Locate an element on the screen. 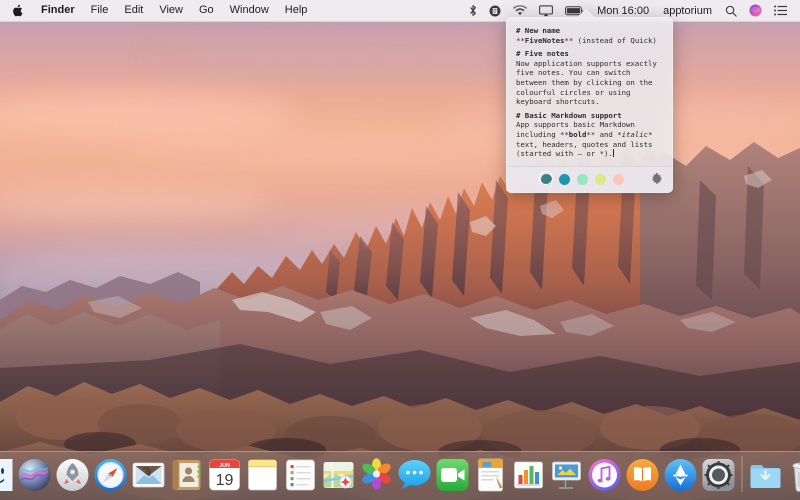 This screenshot has height=500, width=800. dock-item-maps-icon is located at coordinates (338, 474).